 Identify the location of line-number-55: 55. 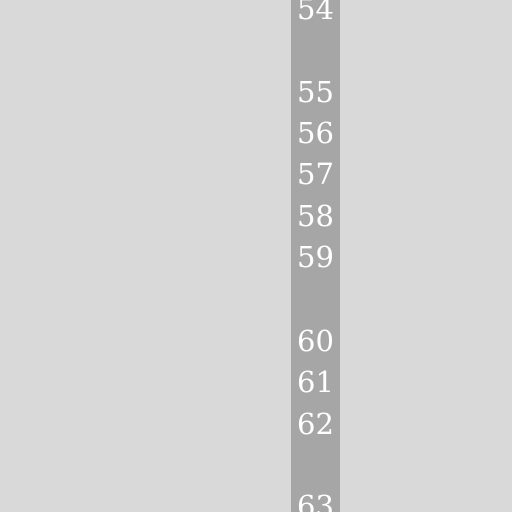
(315, 92).